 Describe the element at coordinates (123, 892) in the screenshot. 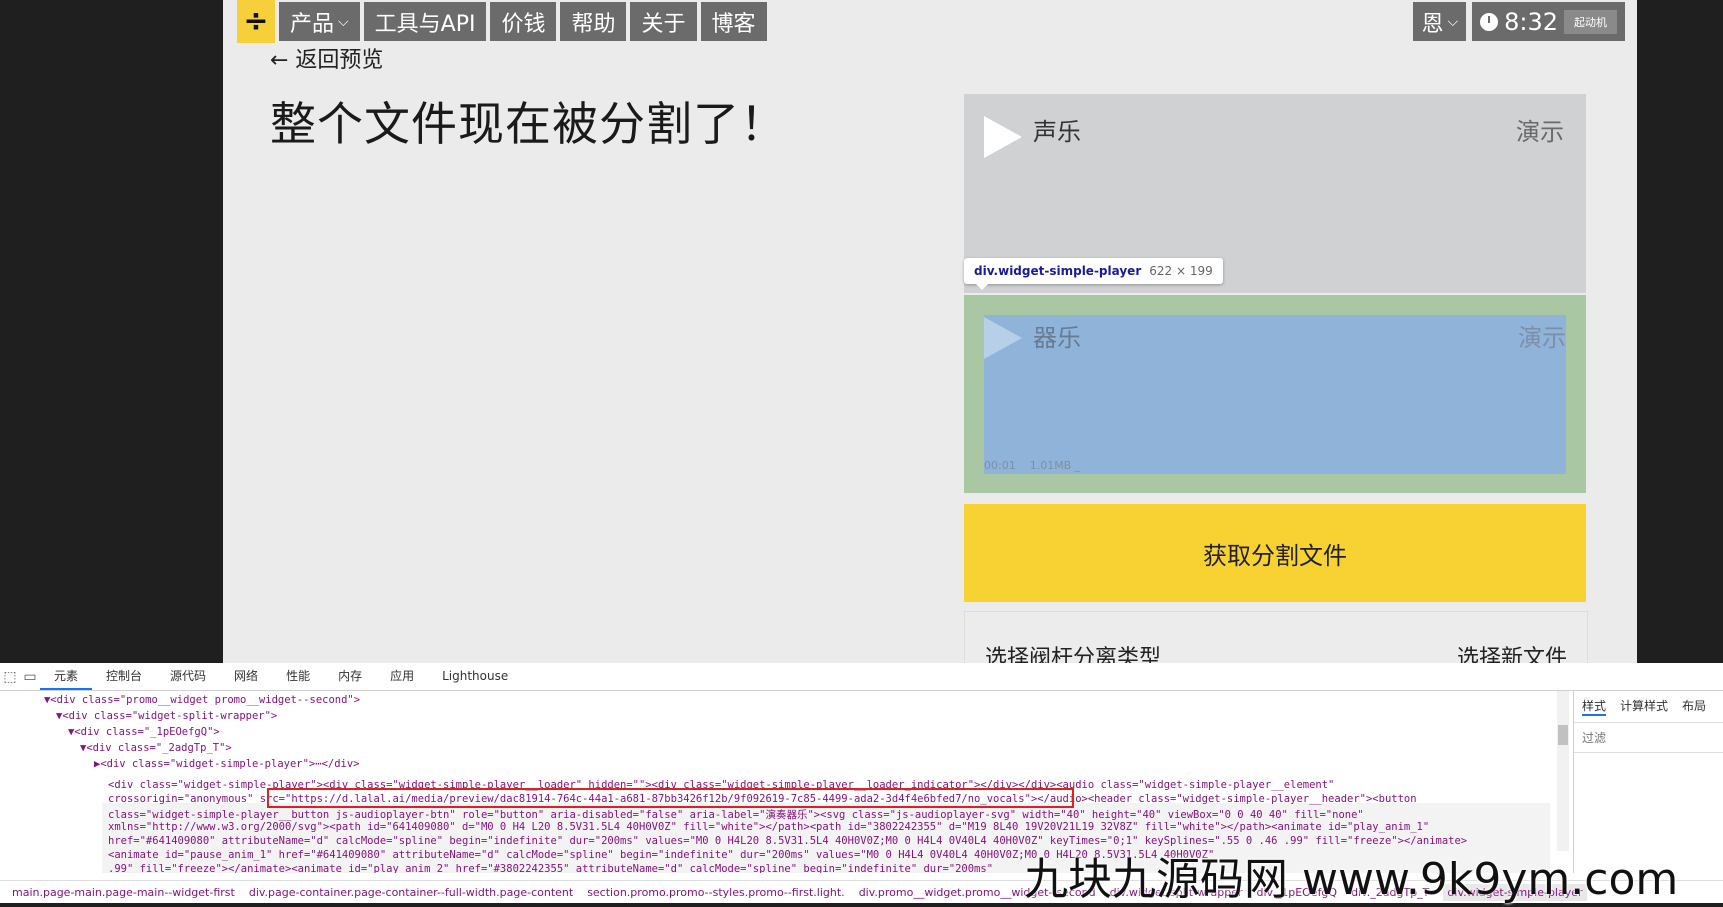

I see `breadcrumb-item: main.page-main.page-main--widget-first` at that location.